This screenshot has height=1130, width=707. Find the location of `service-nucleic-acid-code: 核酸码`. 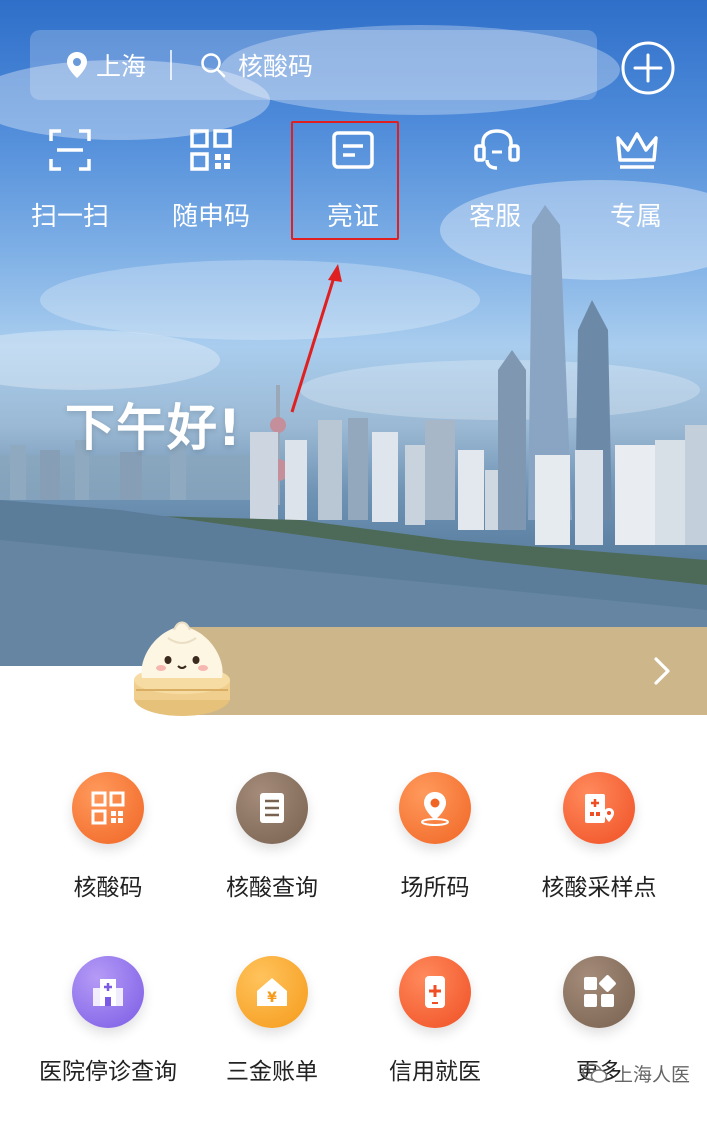

service-nucleic-acid-code: 核酸码 is located at coordinates (108, 842).